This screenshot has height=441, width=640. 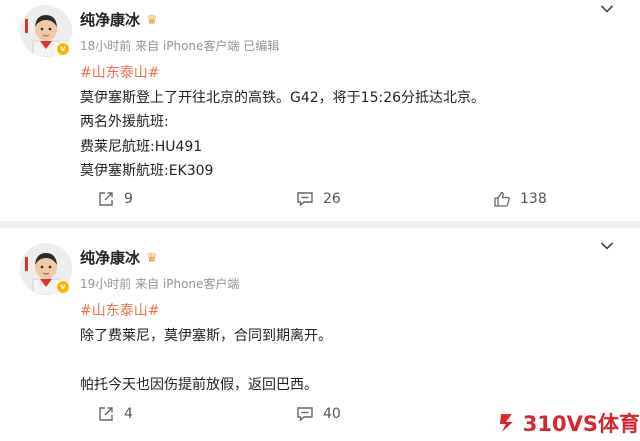 What do you see at coordinates (332, 199) in the screenshot?
I see `comment-count: 26` at bounding box center [332, 199].